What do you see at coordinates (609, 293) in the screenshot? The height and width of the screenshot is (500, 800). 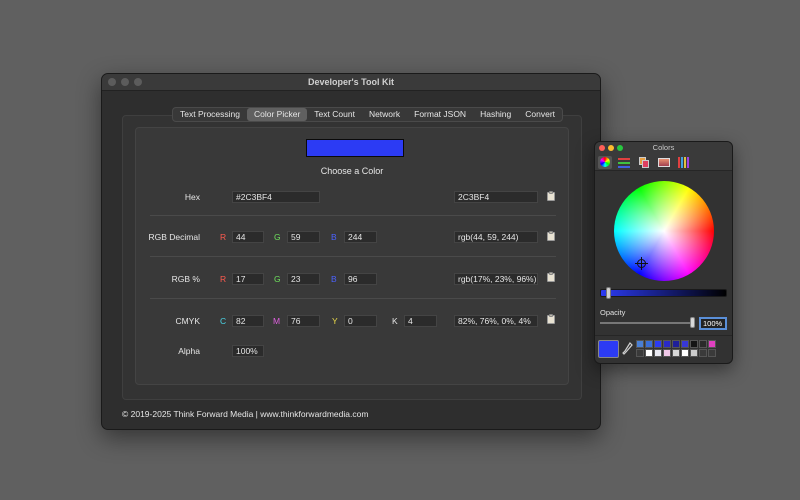 I see `brightness-slider-knob` at bounding box center [609, 293].